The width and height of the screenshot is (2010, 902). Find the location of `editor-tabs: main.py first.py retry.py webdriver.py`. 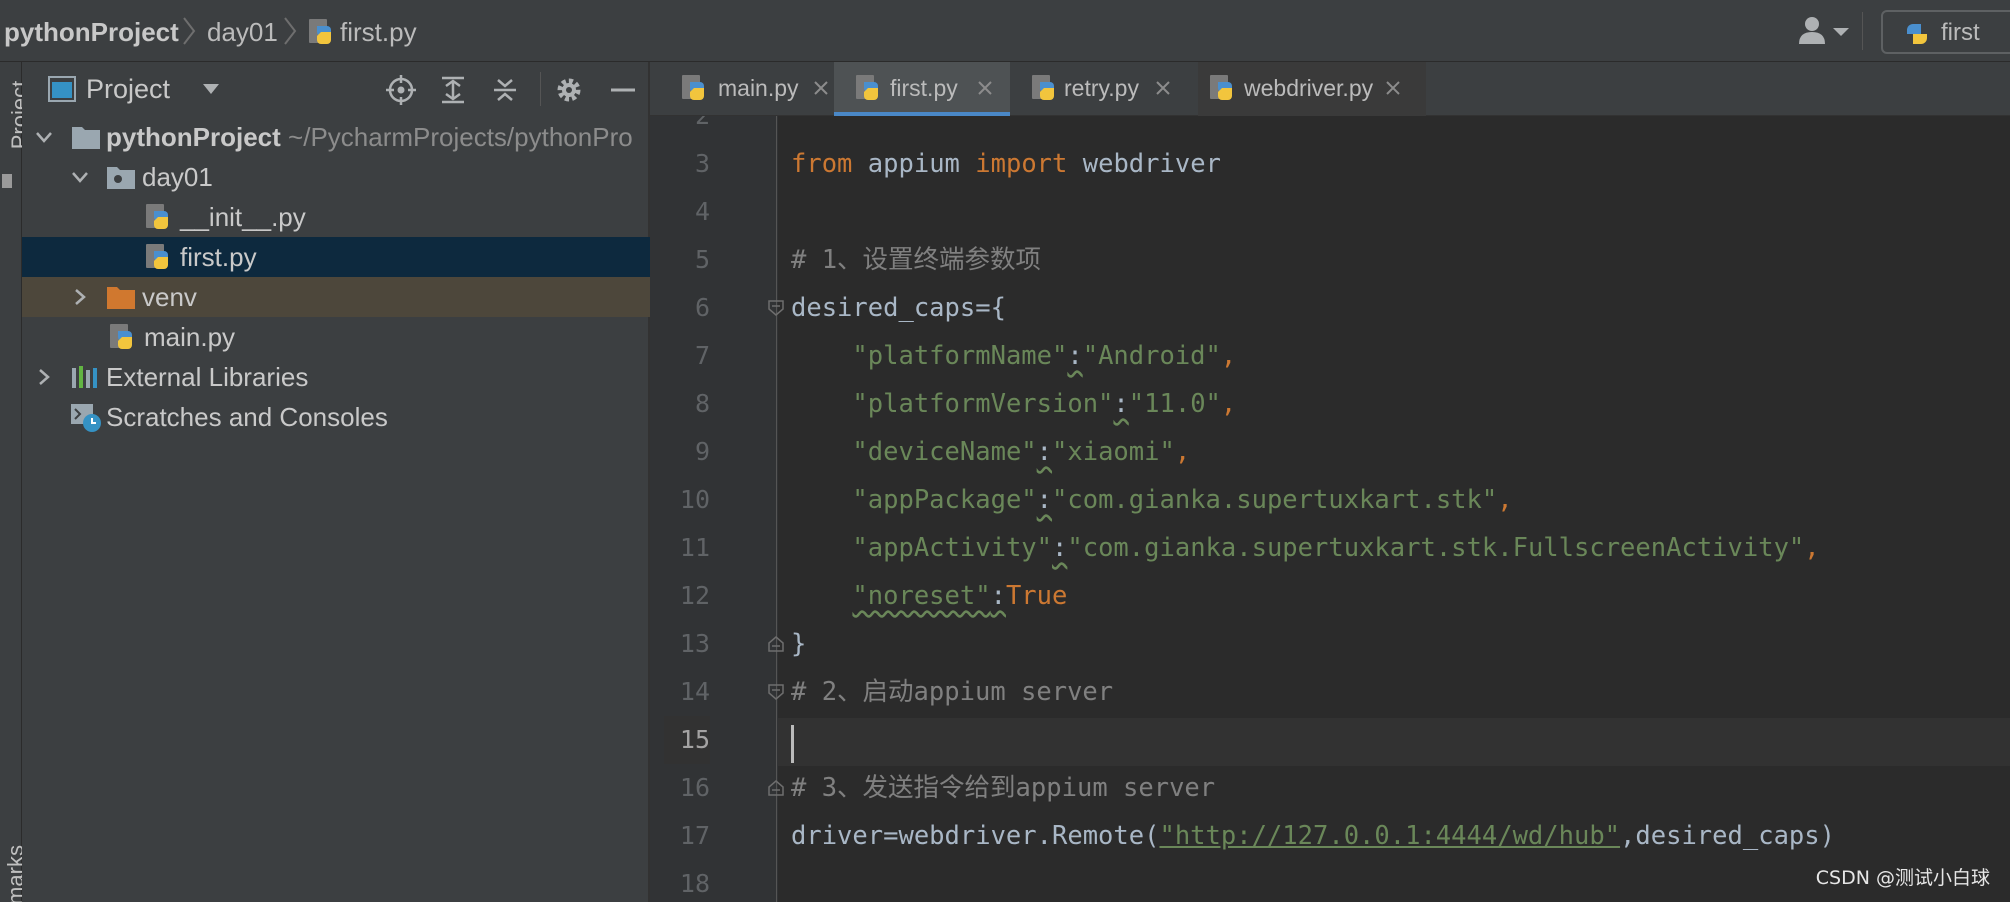

editor-tabs: main.py first.py retry.py webdriver.py is located at coordinates (1330, 89).